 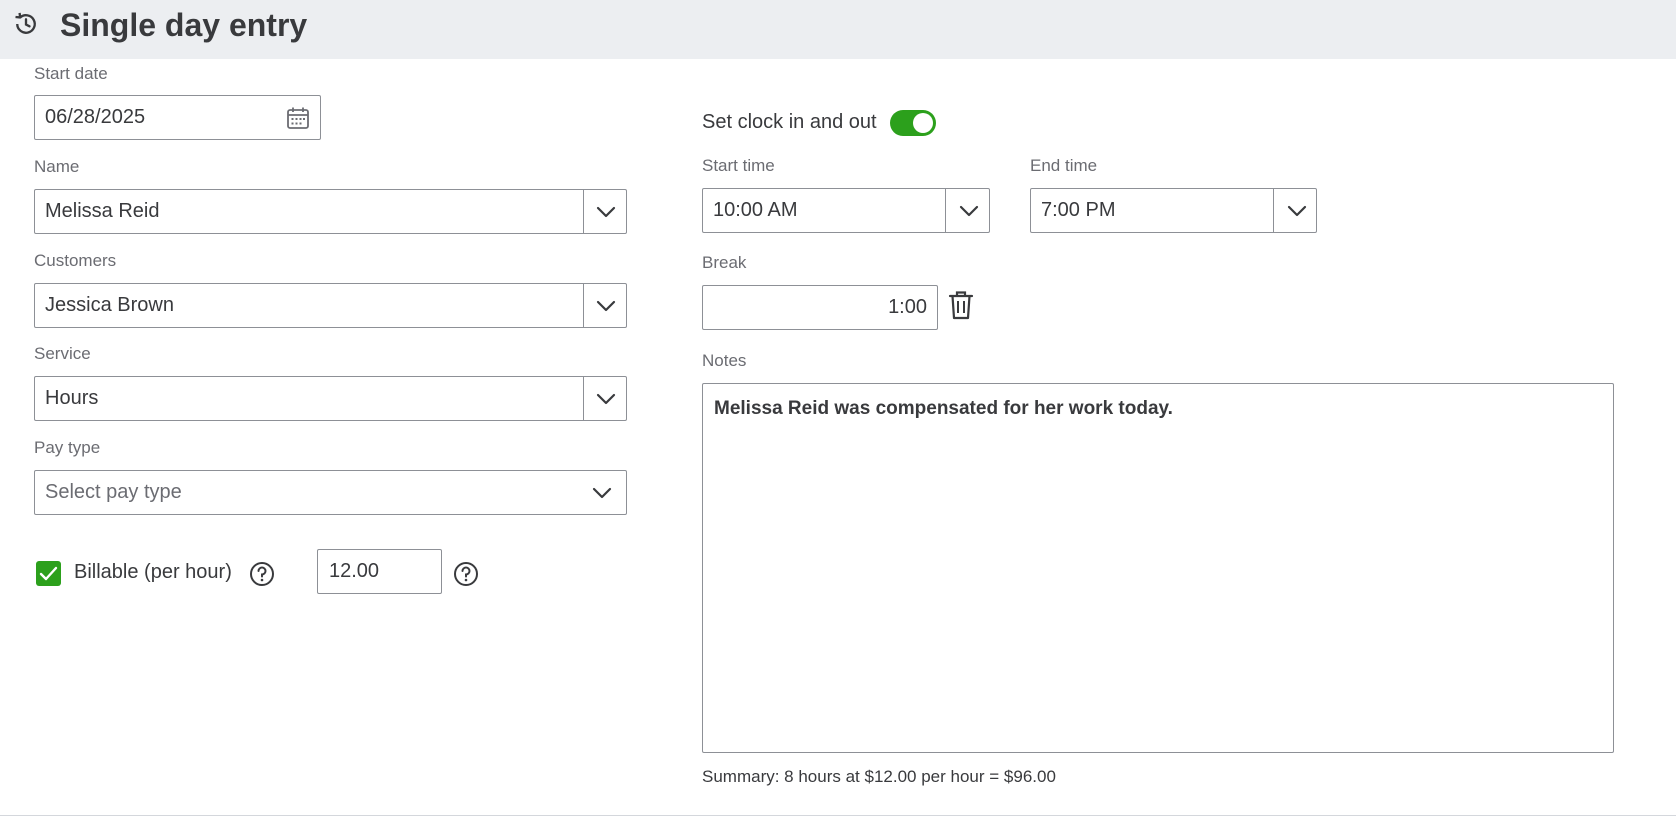 What do you see at coordinates (153, 572) in the screenshot?
I see `billable-label: Billable (per hour)` at bounding box center [153, 572].